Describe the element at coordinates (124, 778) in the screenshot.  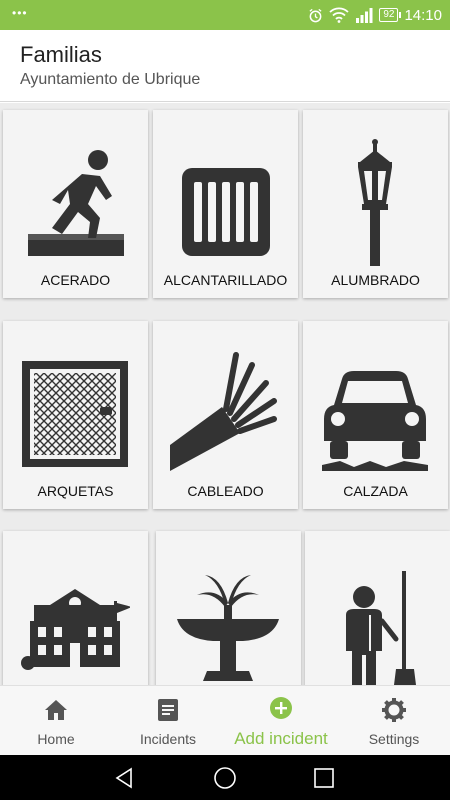
I see `back-icon` at that location.